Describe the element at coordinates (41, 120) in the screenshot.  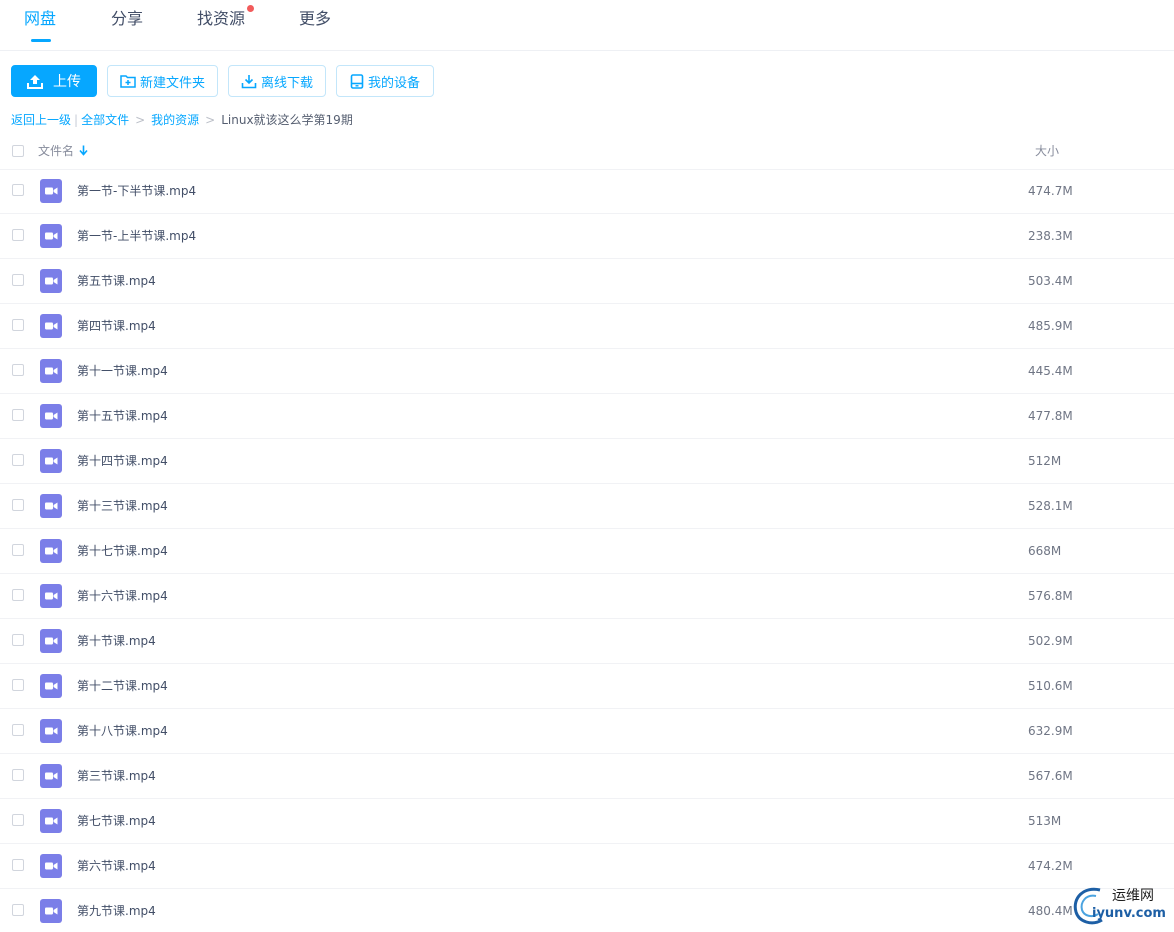
I see `breadcrumb-back-link: 返回上一级` at that location.